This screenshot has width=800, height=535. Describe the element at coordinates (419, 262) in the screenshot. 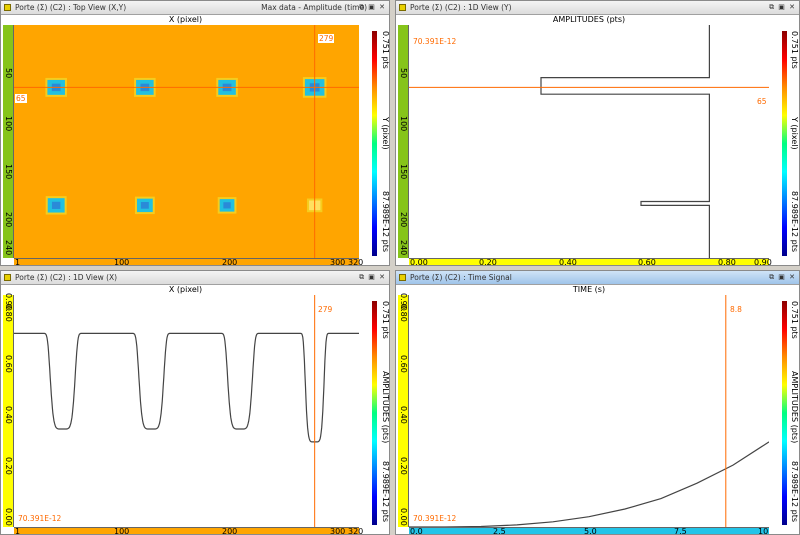

I see `x-tick: 0.00` at that location.